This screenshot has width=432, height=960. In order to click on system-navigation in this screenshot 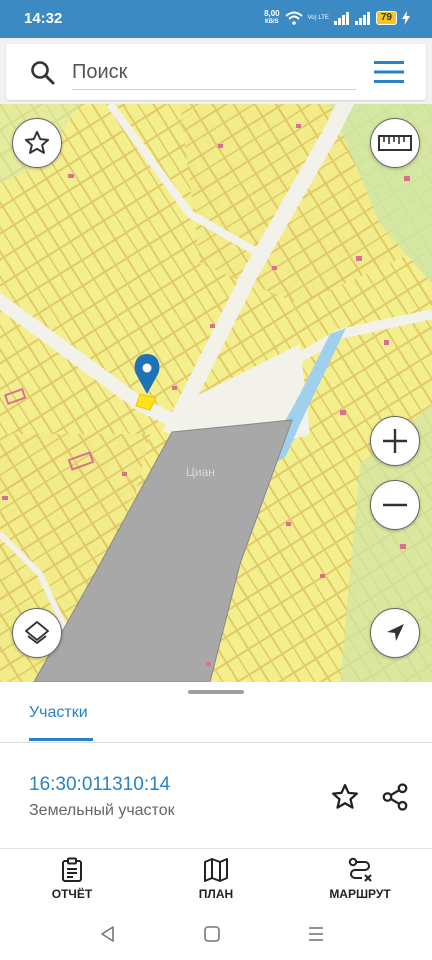, I will do `click(216, 934)`.